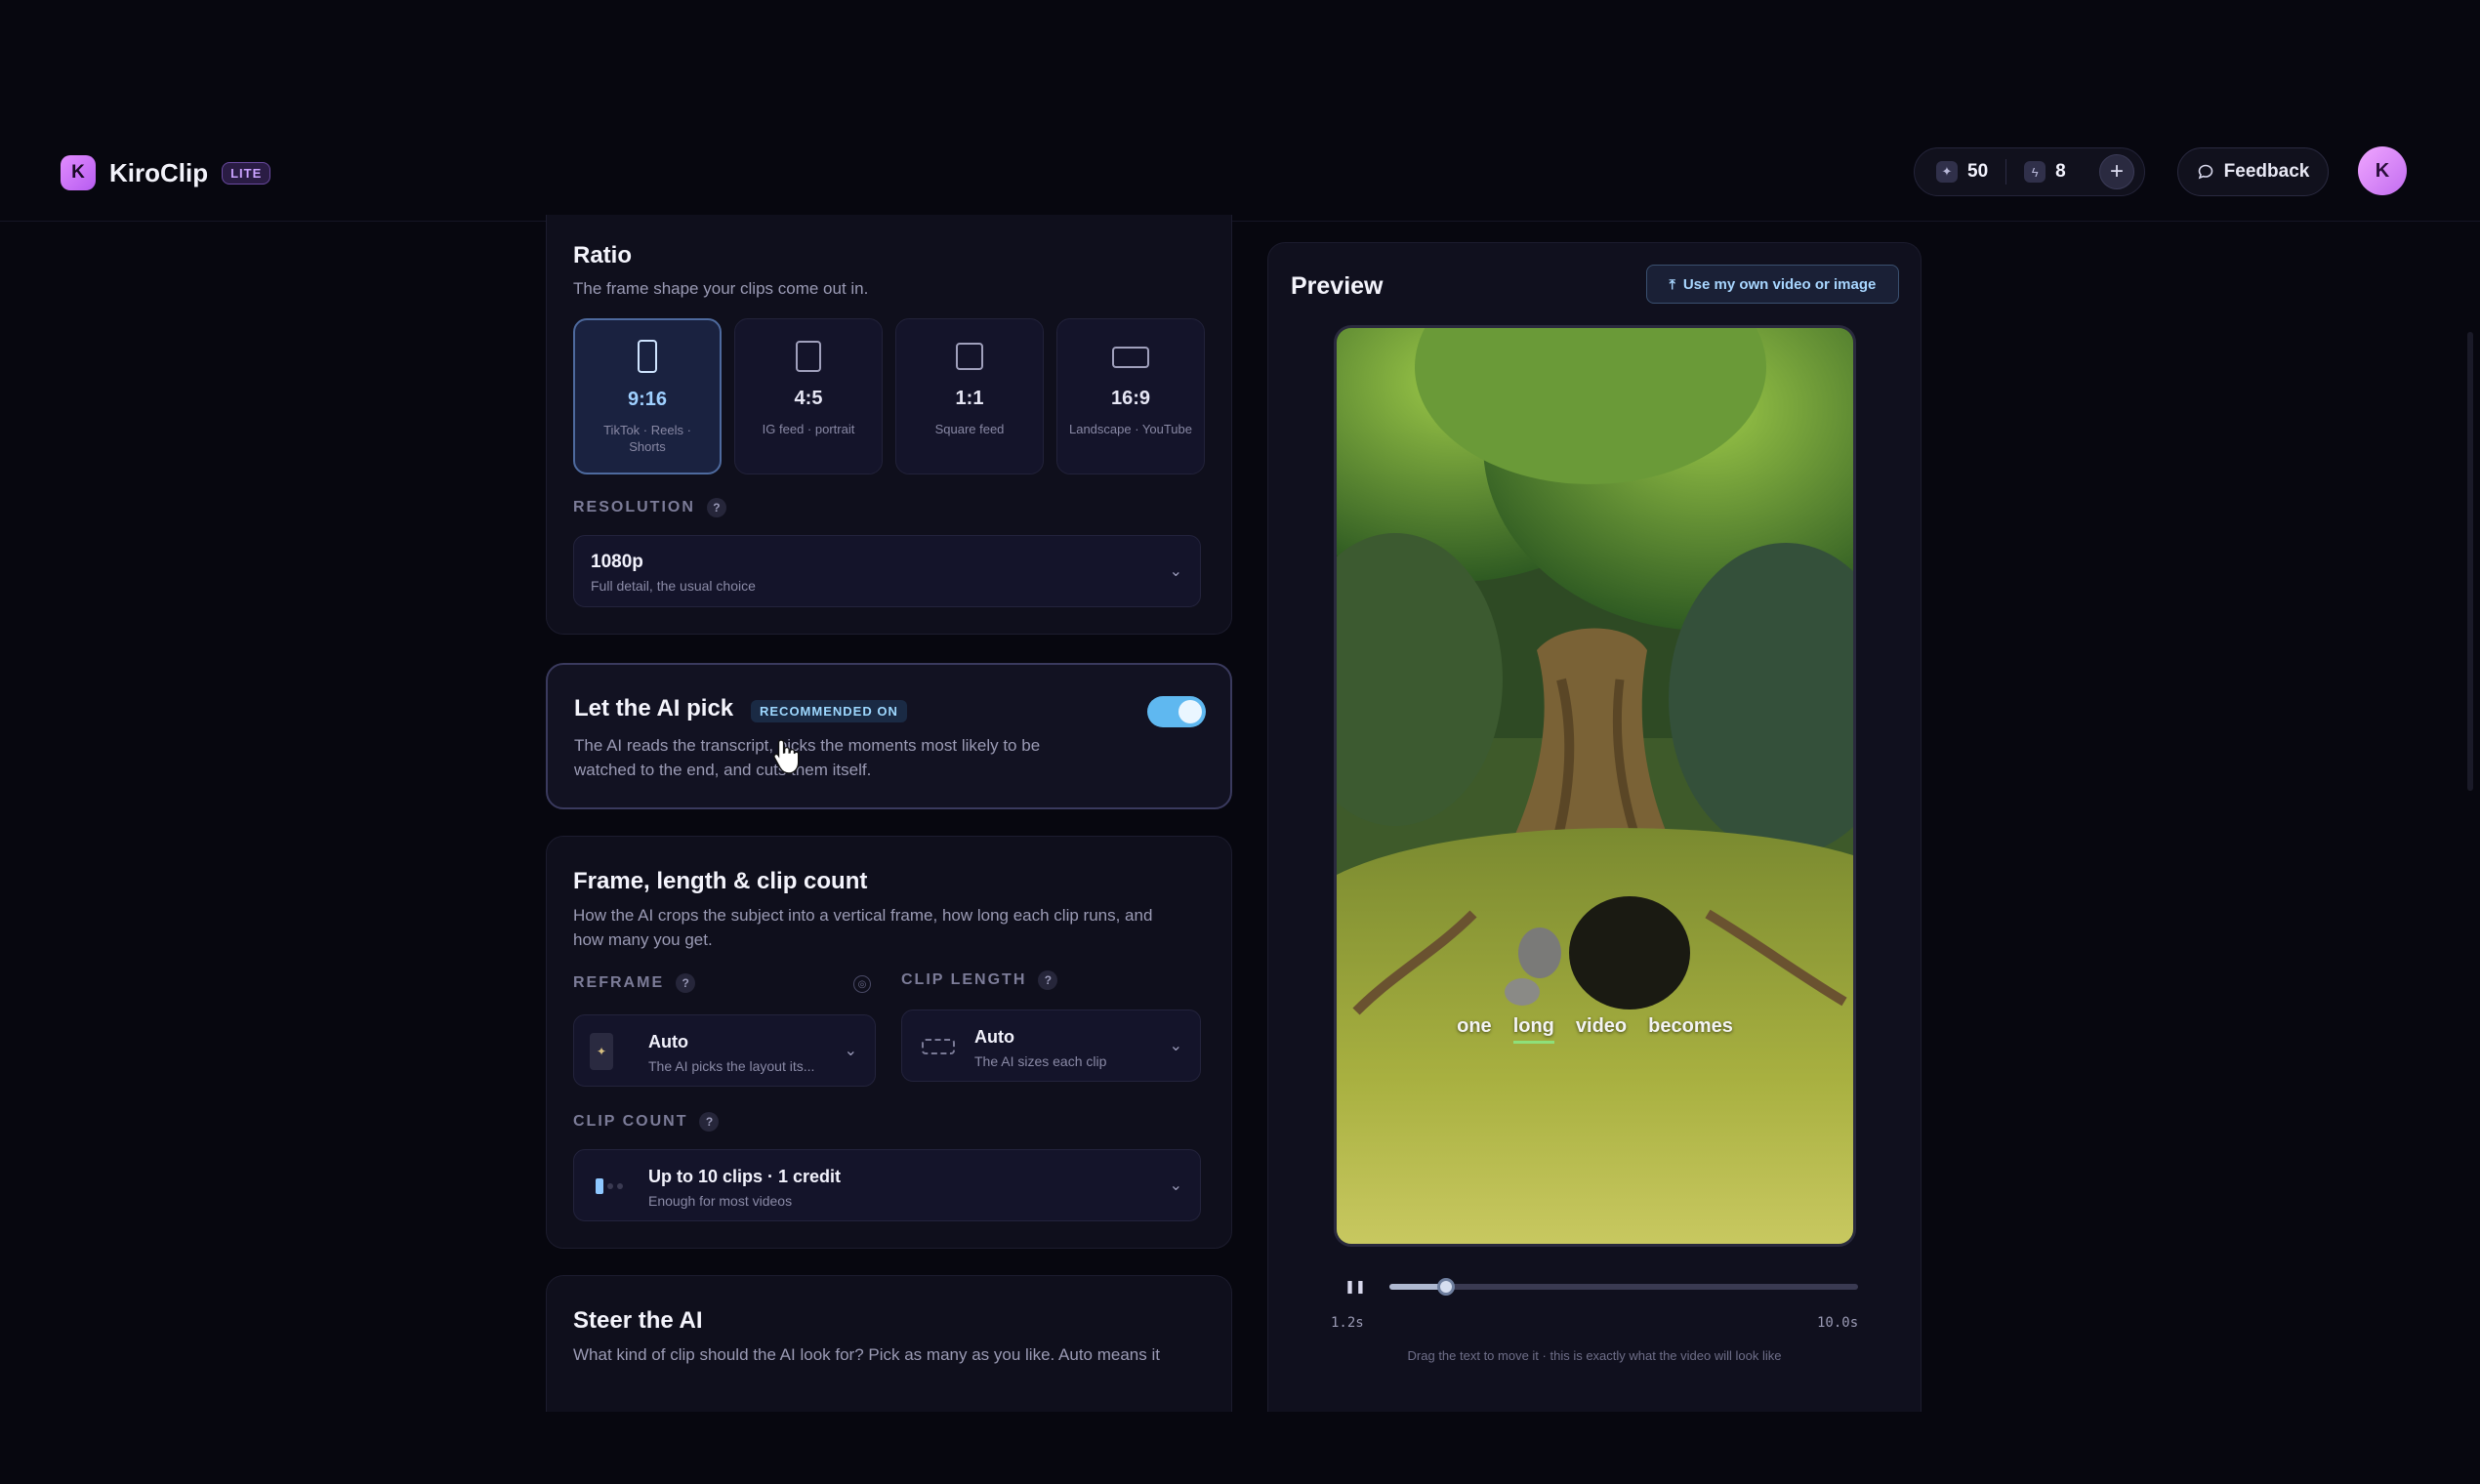 Image resolution: width=2480 pixels, height=1484 pixels. Describe the element at coordinates (643, 940) in the screenshot. I see `frame-subtitle-line2: how many you get.` at that location.